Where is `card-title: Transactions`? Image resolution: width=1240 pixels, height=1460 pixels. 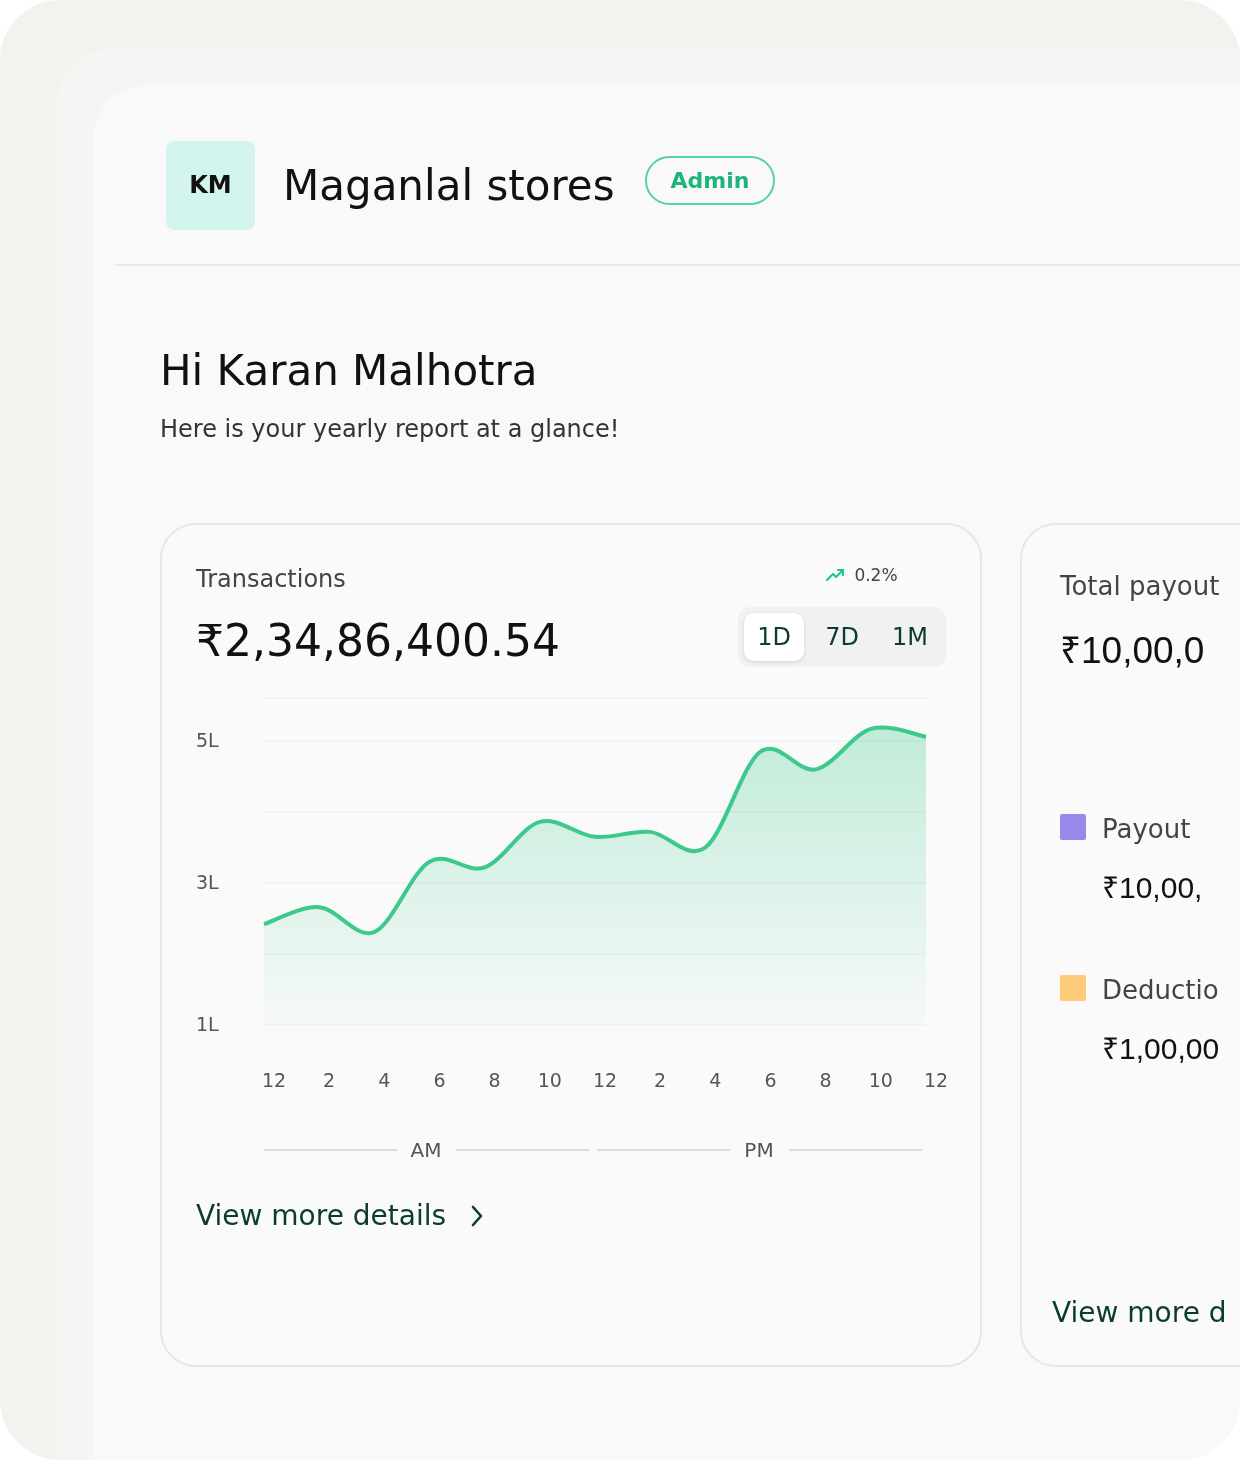 card-title: Transactions is located at coordinates (271, 579).